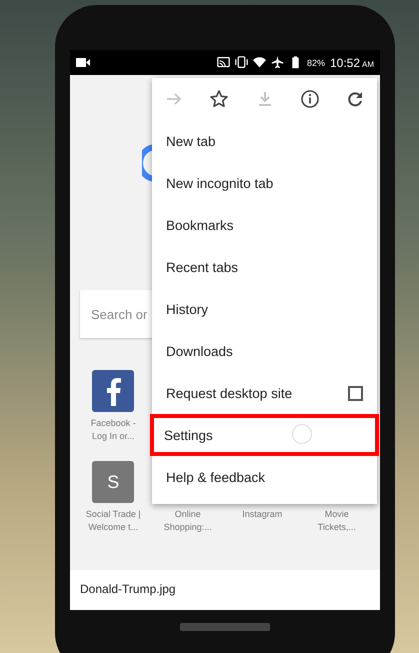  What do you see at coordinates (368, 64) in the screenshot?
I see `clock-meridiem: AM` at bounding box center [368, 64].